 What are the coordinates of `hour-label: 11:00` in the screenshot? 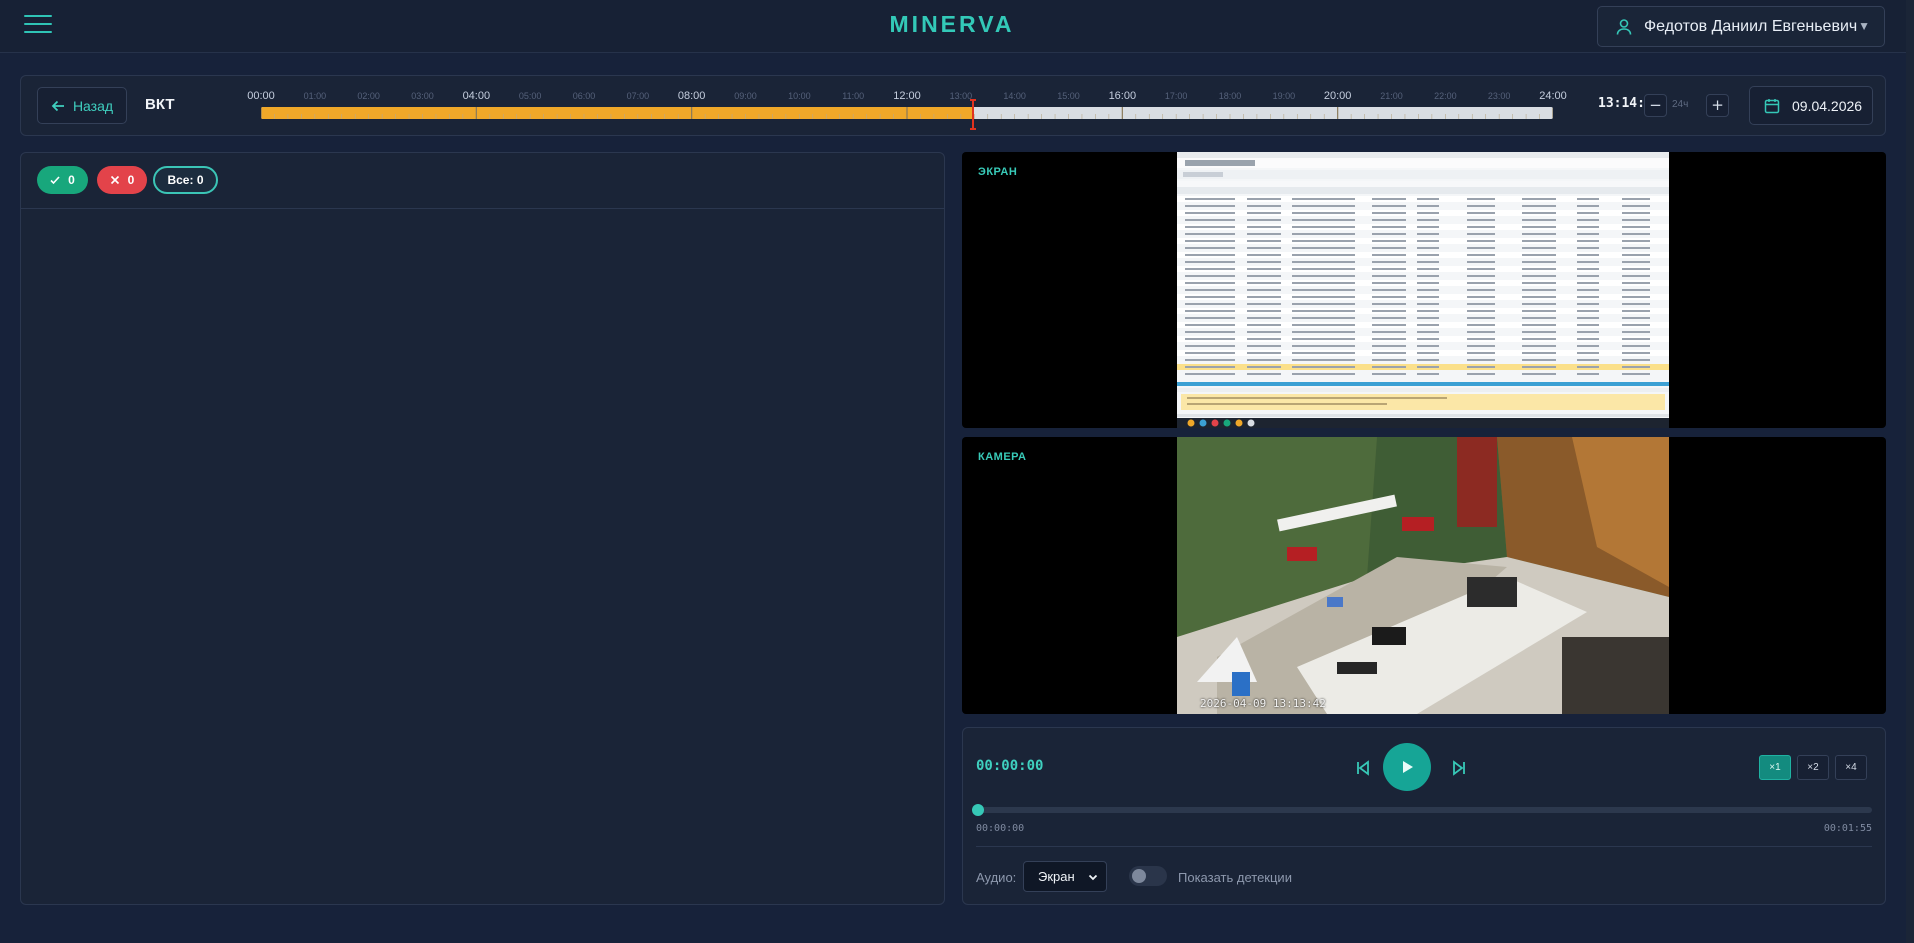 It's located at (853, 96).